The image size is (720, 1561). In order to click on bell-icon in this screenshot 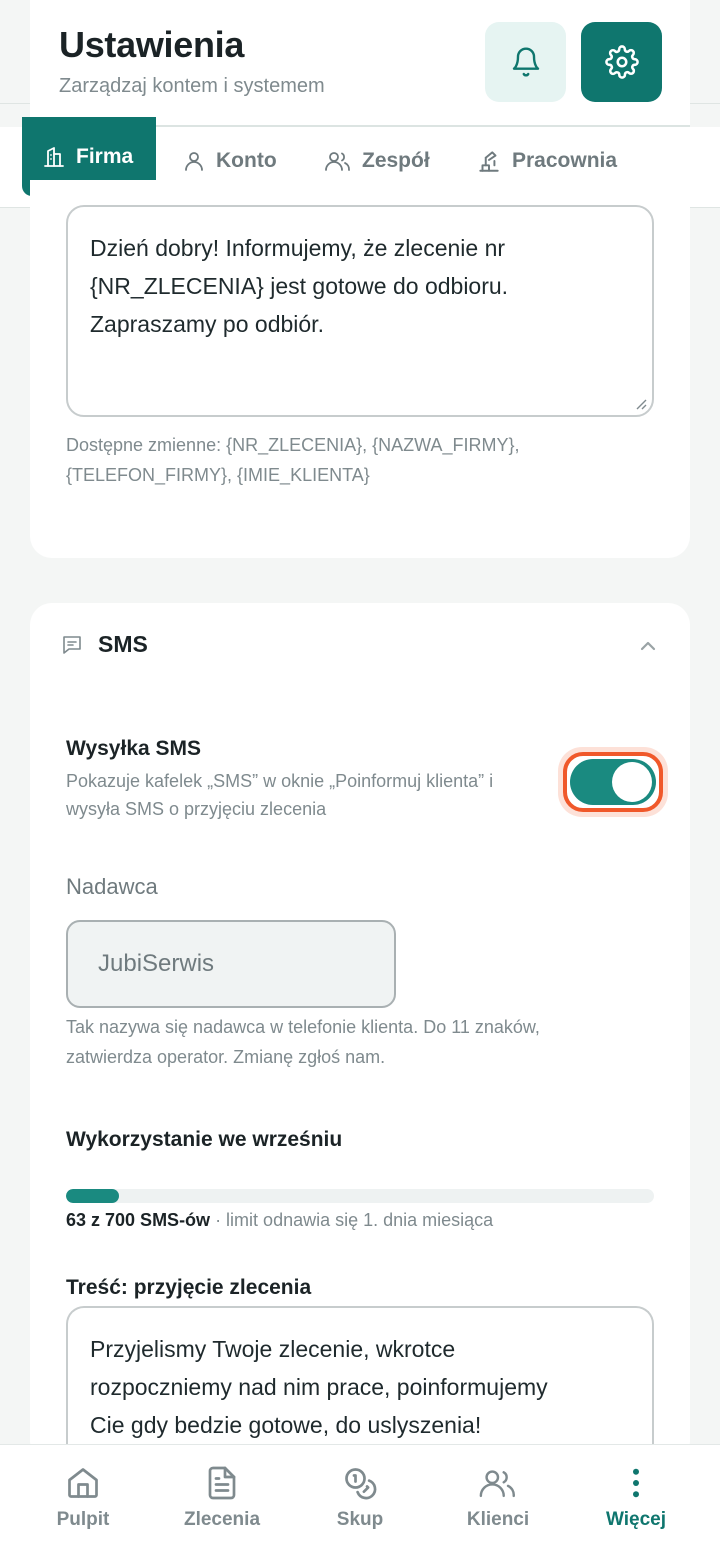, I will do `click(525, 62)`.